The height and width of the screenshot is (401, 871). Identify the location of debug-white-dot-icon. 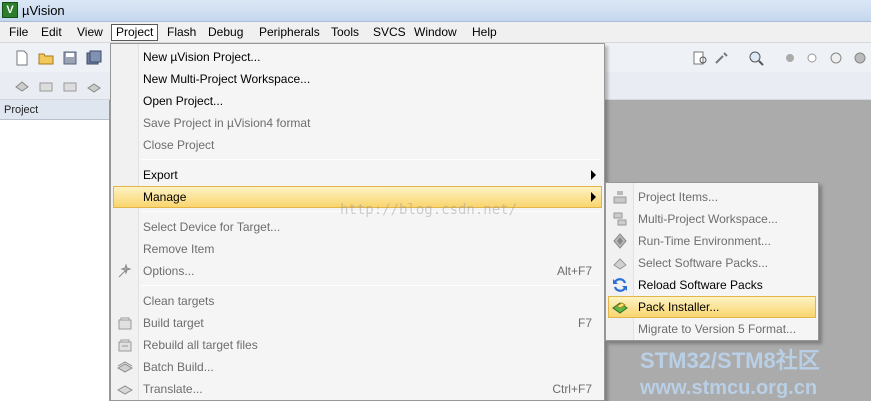
(812, 58).